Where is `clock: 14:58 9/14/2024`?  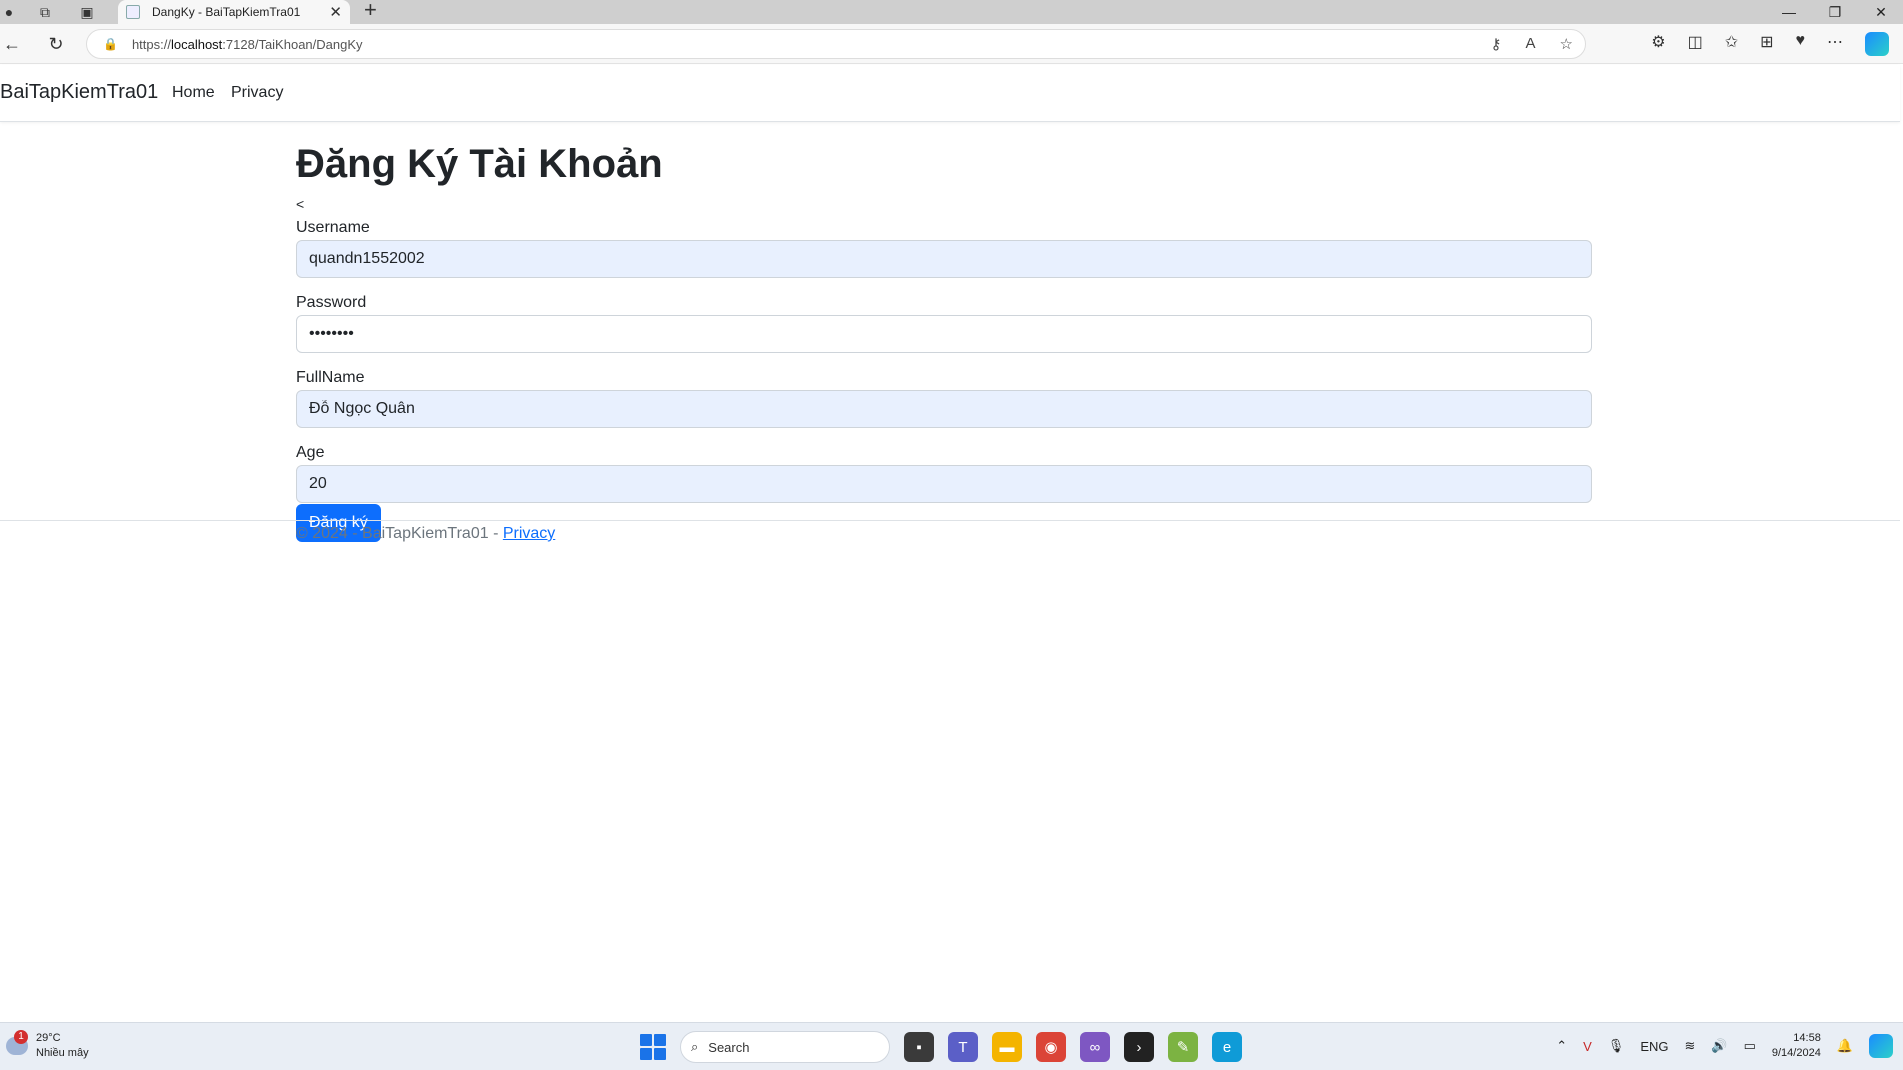 clock: 14:58 9/14/2024 is located at coordinates (1796, 1046).